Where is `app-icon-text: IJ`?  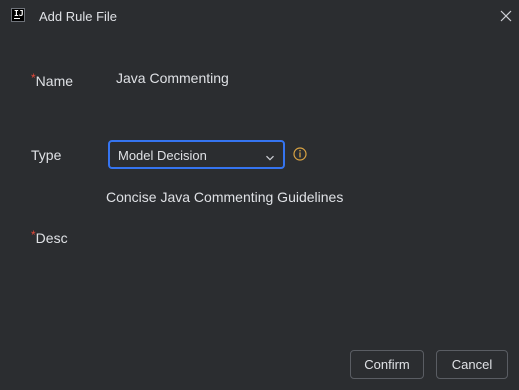
app-icon-text: IJ is located at coordinates (19, 13).